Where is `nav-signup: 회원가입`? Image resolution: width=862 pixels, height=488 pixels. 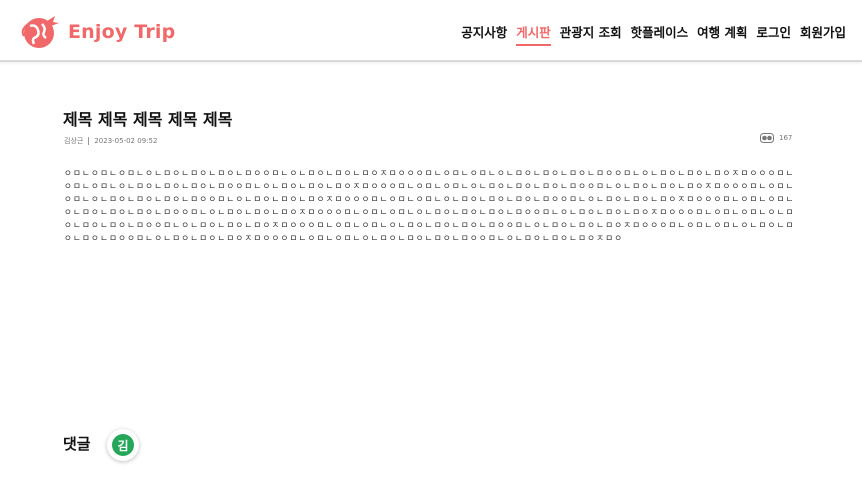
nav-signup: 회원가입 is located at coordinates (823, 34).